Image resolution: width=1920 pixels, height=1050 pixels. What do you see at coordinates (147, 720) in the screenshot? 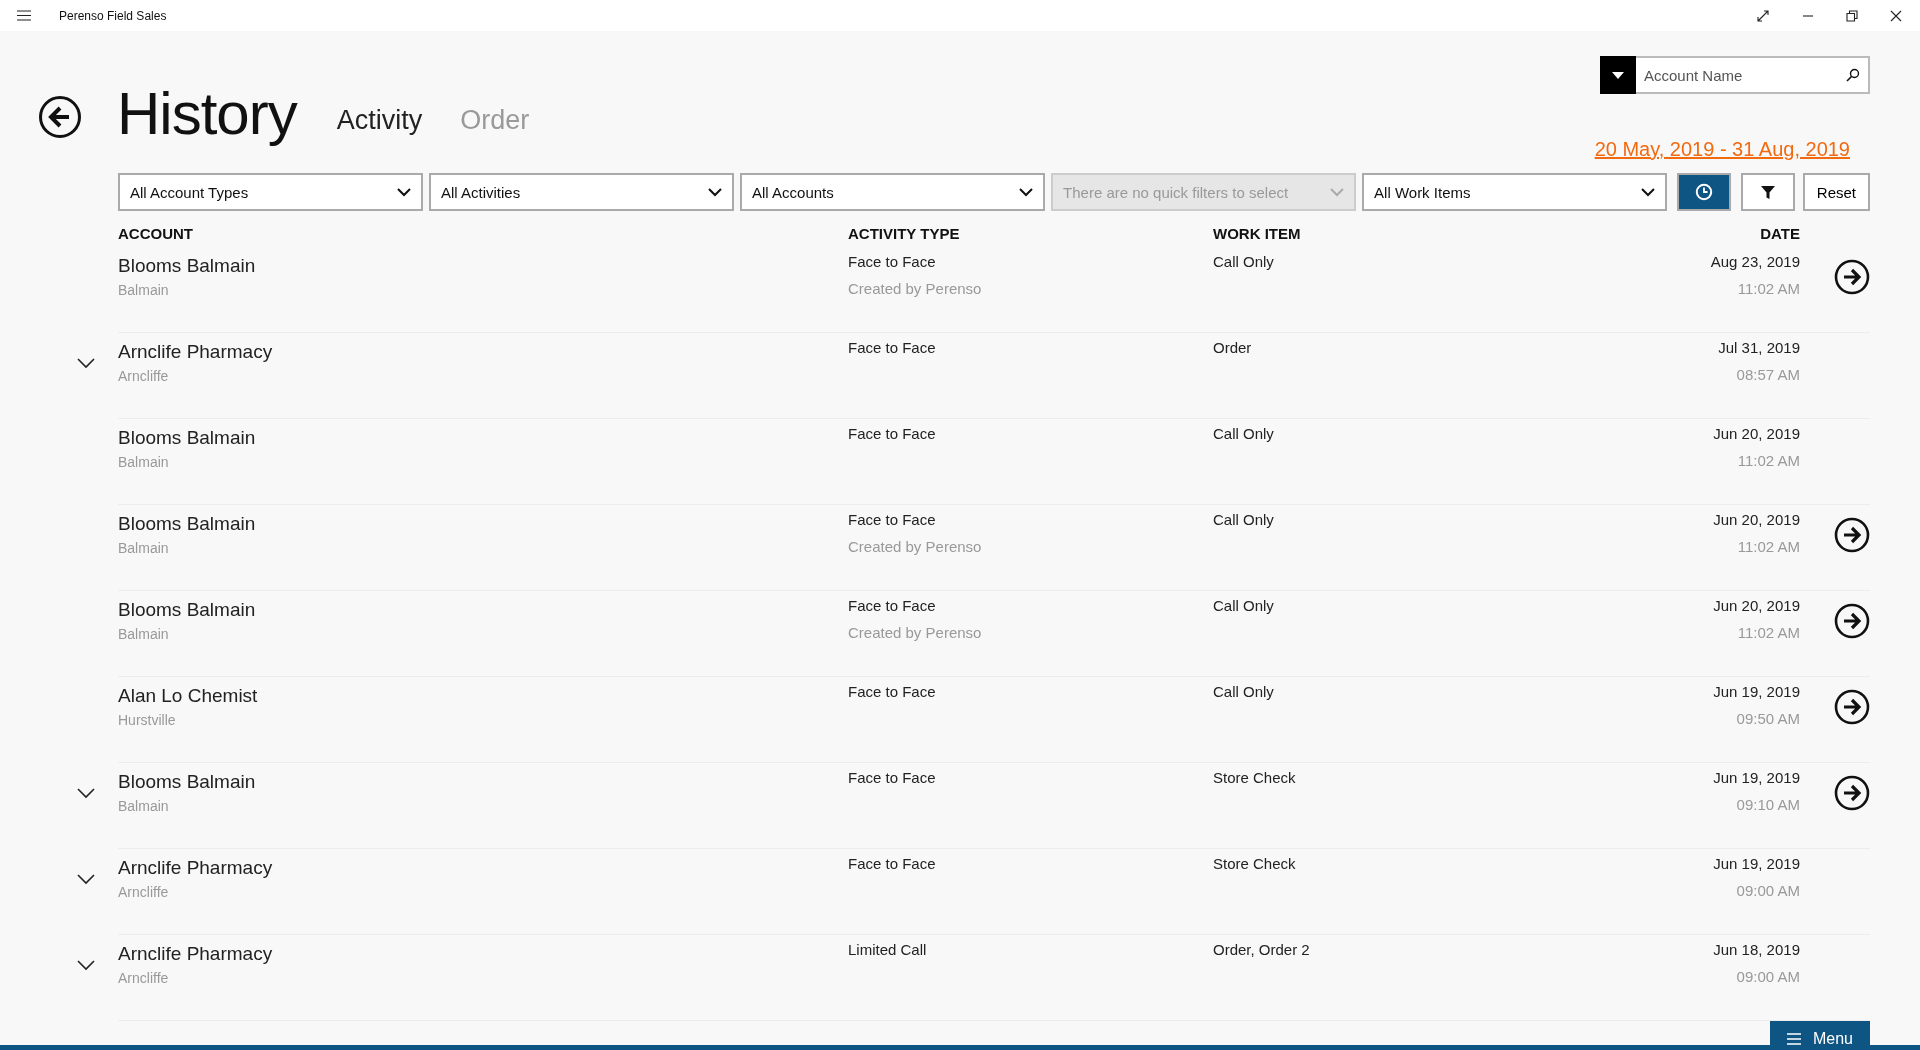
I see `suburb: Hurstville` at bounding box center [147, 720].